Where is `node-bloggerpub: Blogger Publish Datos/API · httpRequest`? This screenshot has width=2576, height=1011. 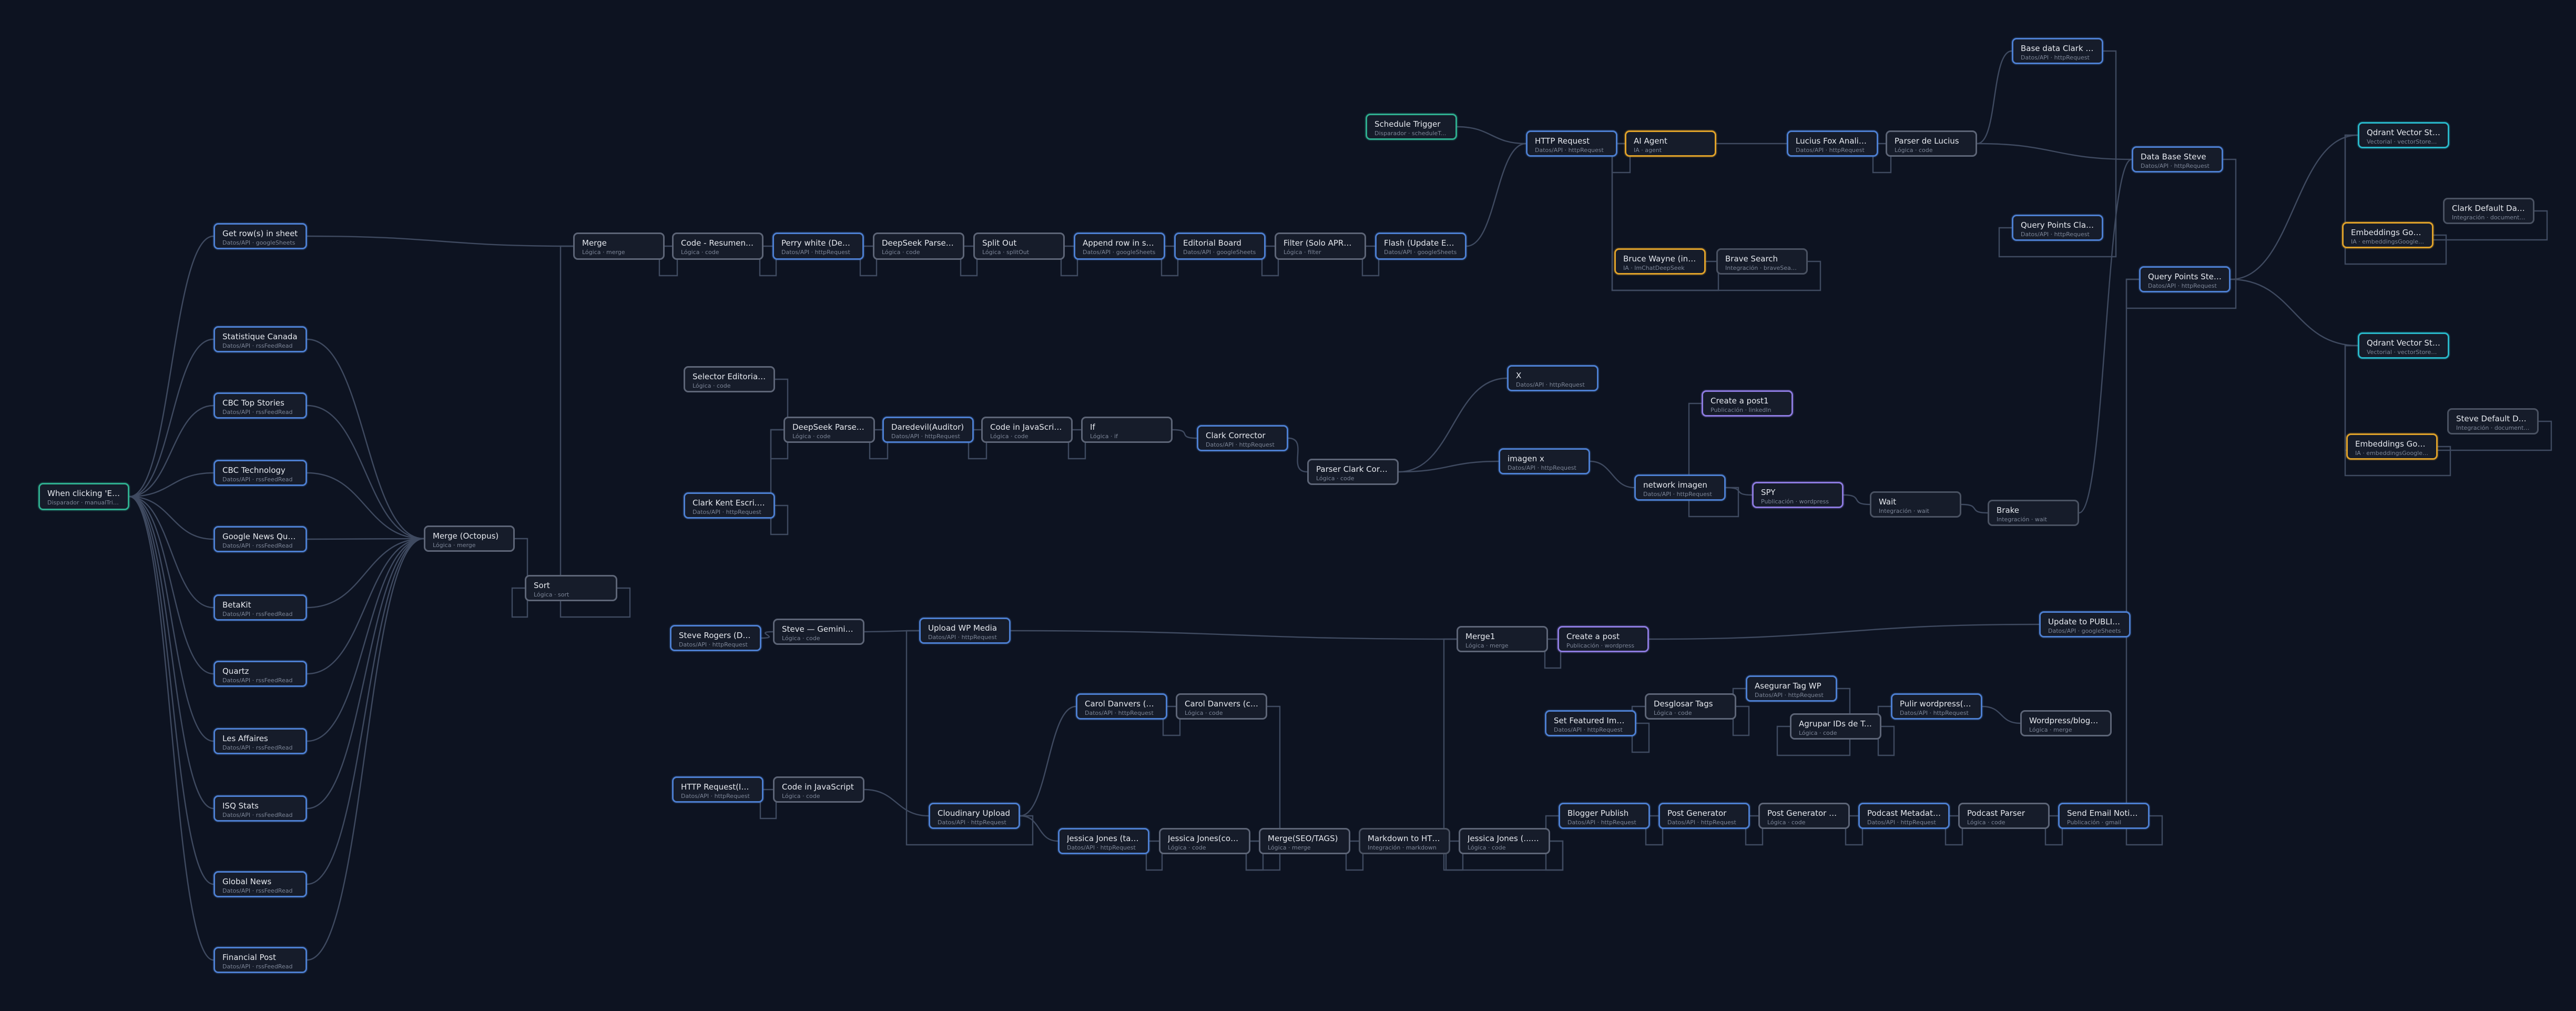 node-bloggerpub: Blogger Publish Datos/API · httpRequest is located at coordinates (1604, 816).